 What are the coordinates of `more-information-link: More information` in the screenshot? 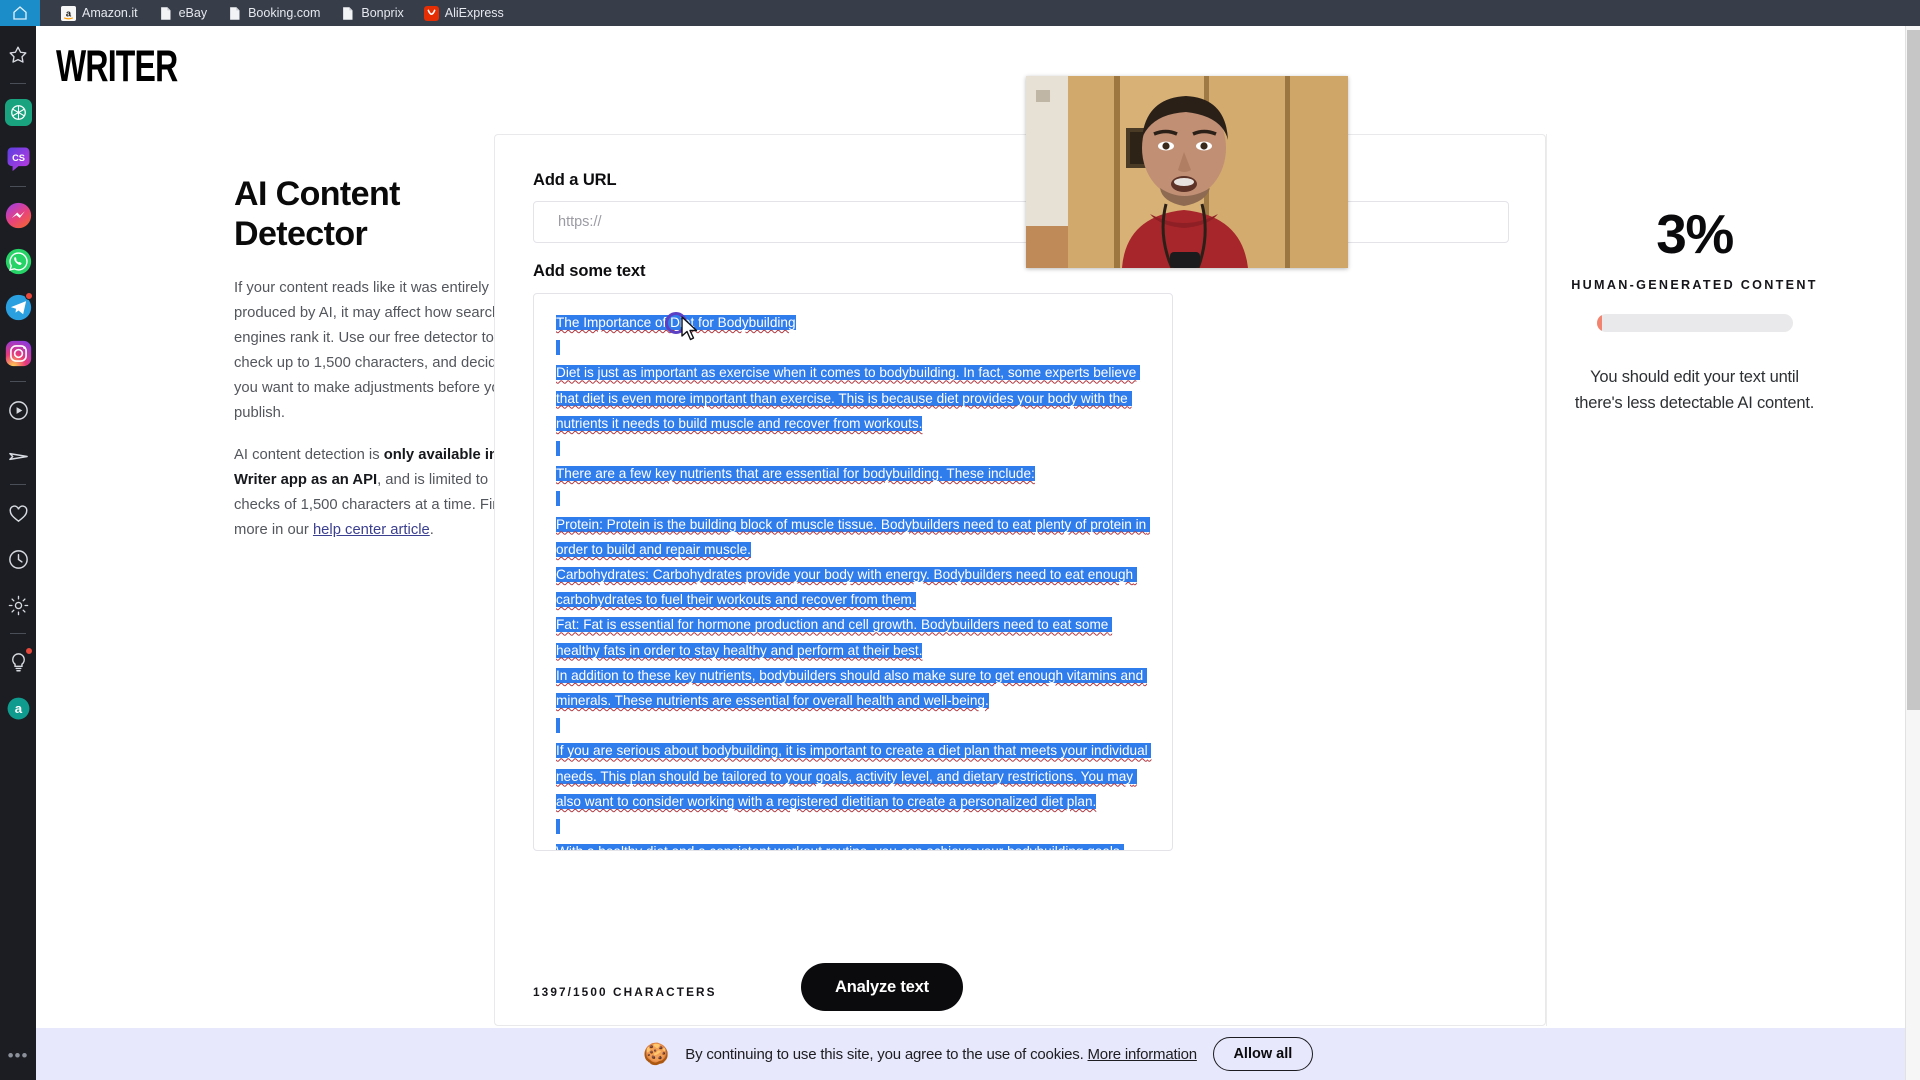 It's located at (1143, 1054).